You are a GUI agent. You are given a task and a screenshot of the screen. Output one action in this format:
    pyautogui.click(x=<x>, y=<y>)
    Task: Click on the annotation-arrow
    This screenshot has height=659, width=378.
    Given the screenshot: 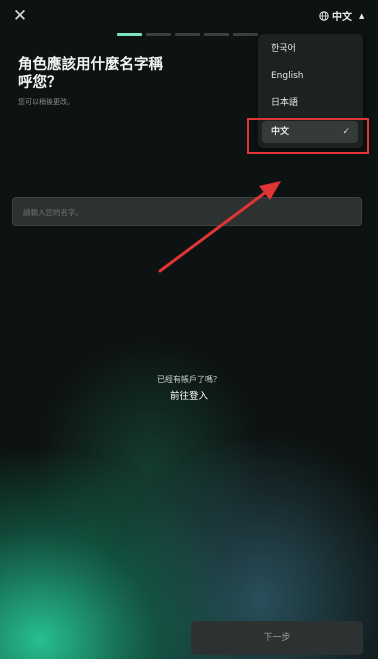 What is the action you would take?
    pyautogui.click(x=219, y=227)
    